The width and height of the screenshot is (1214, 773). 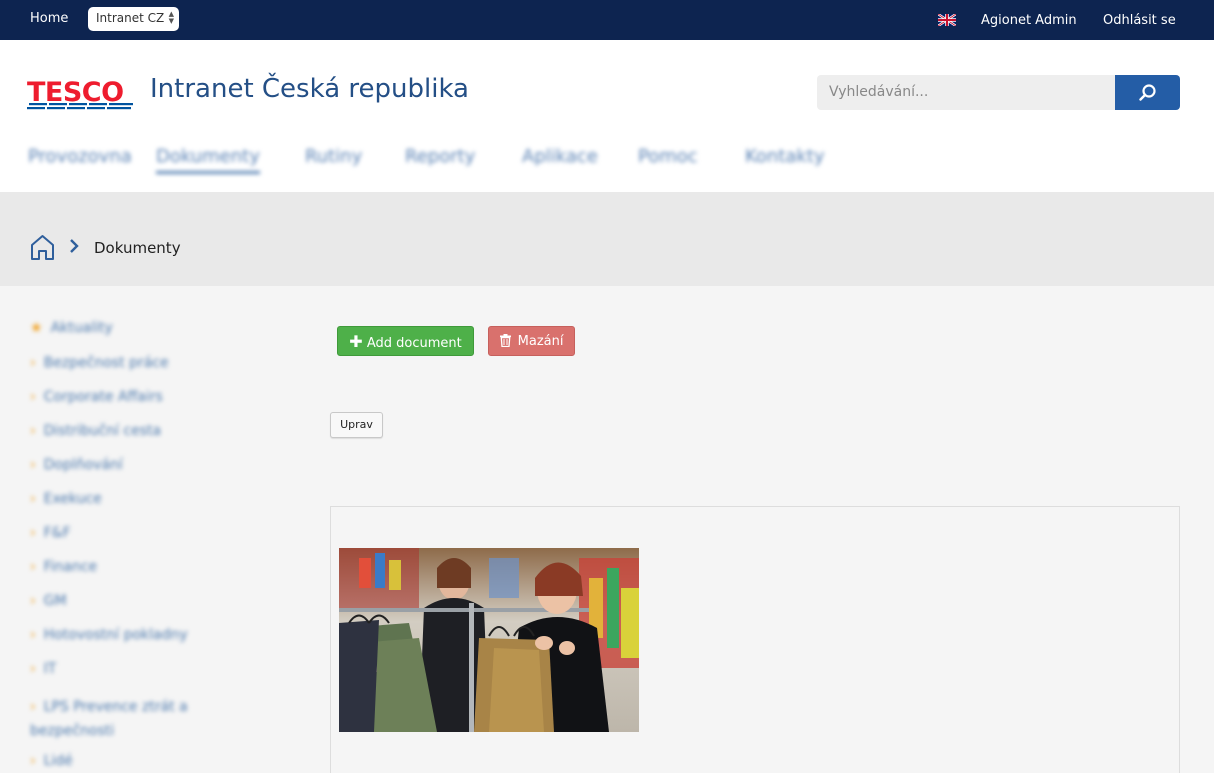 I want to click on nav-item-reporty: Reporty, so click(x=440, y=156).